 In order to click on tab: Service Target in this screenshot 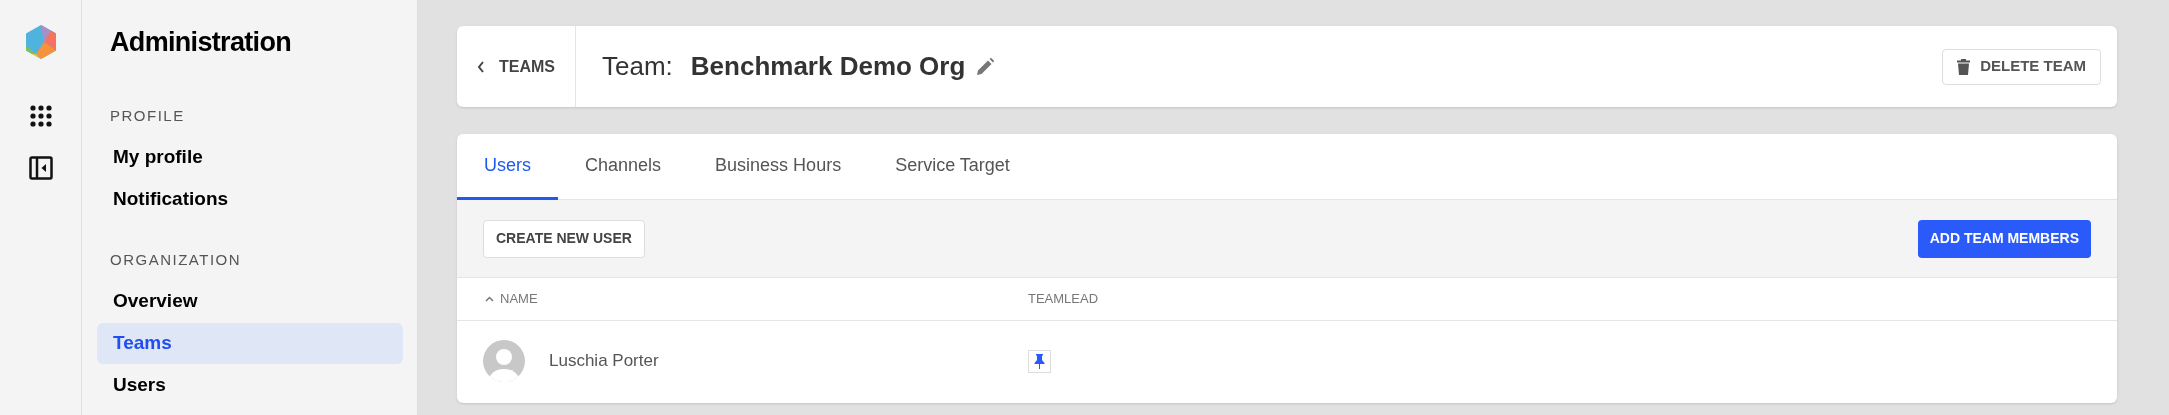, I will do `click(952, 167)`.